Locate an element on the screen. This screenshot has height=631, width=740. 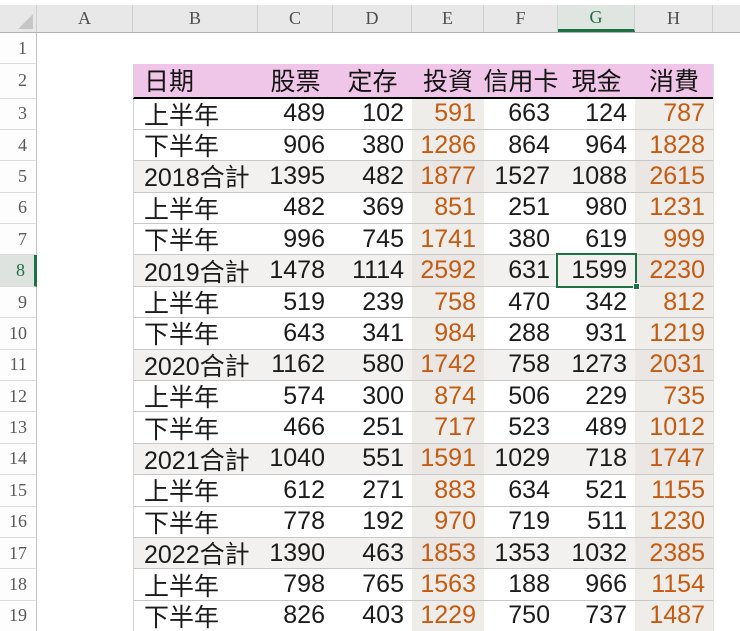
cell-E2-header-investment: 投資 is located at coordinates (448, 81).